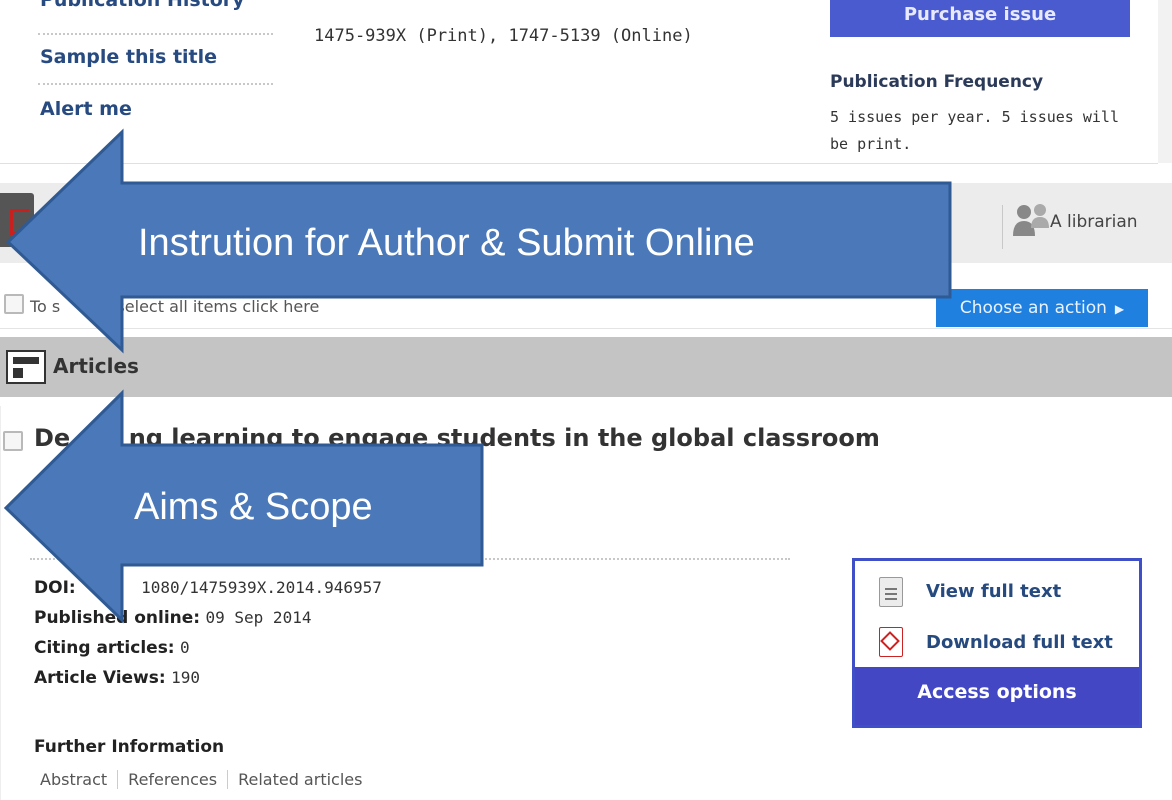  I want to click on toolbar-divider, so click(1002, 227).